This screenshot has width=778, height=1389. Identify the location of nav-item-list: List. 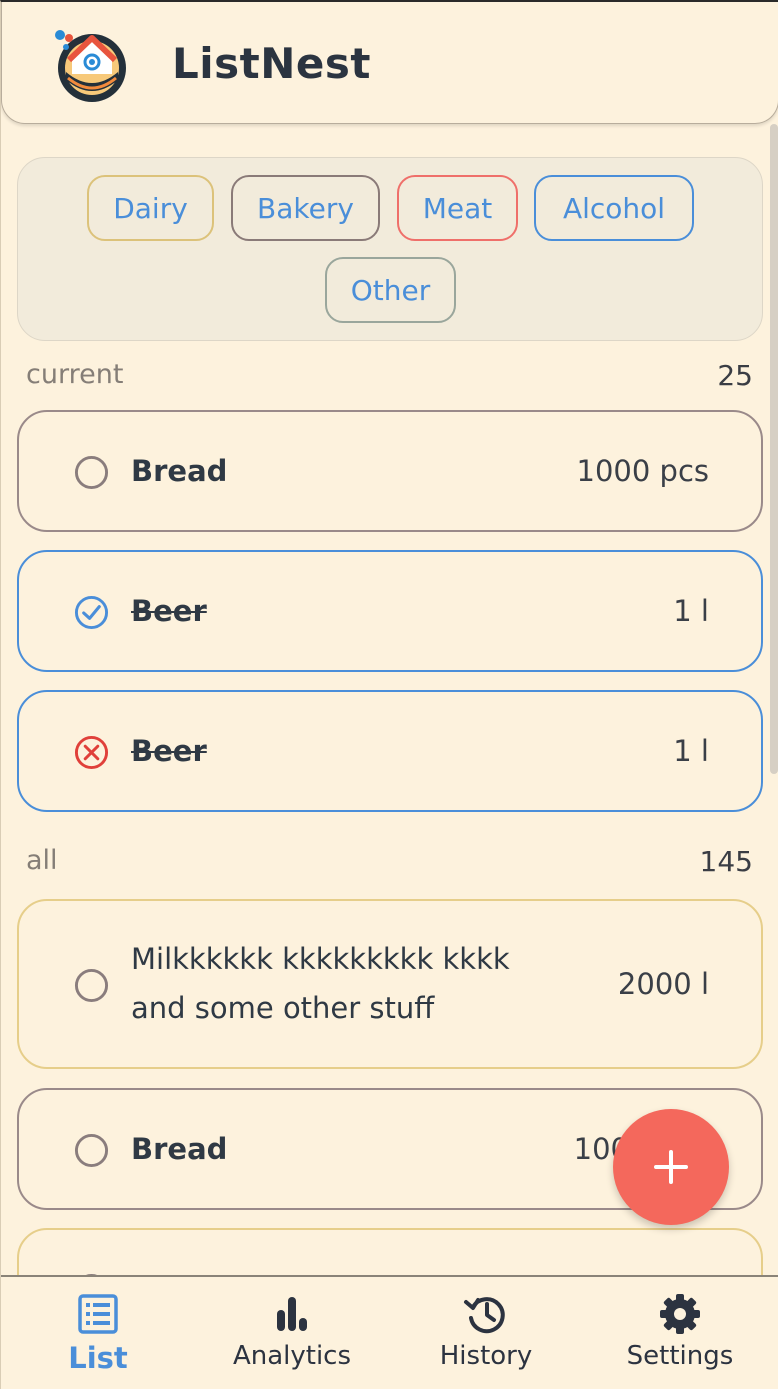
(98, 1333).